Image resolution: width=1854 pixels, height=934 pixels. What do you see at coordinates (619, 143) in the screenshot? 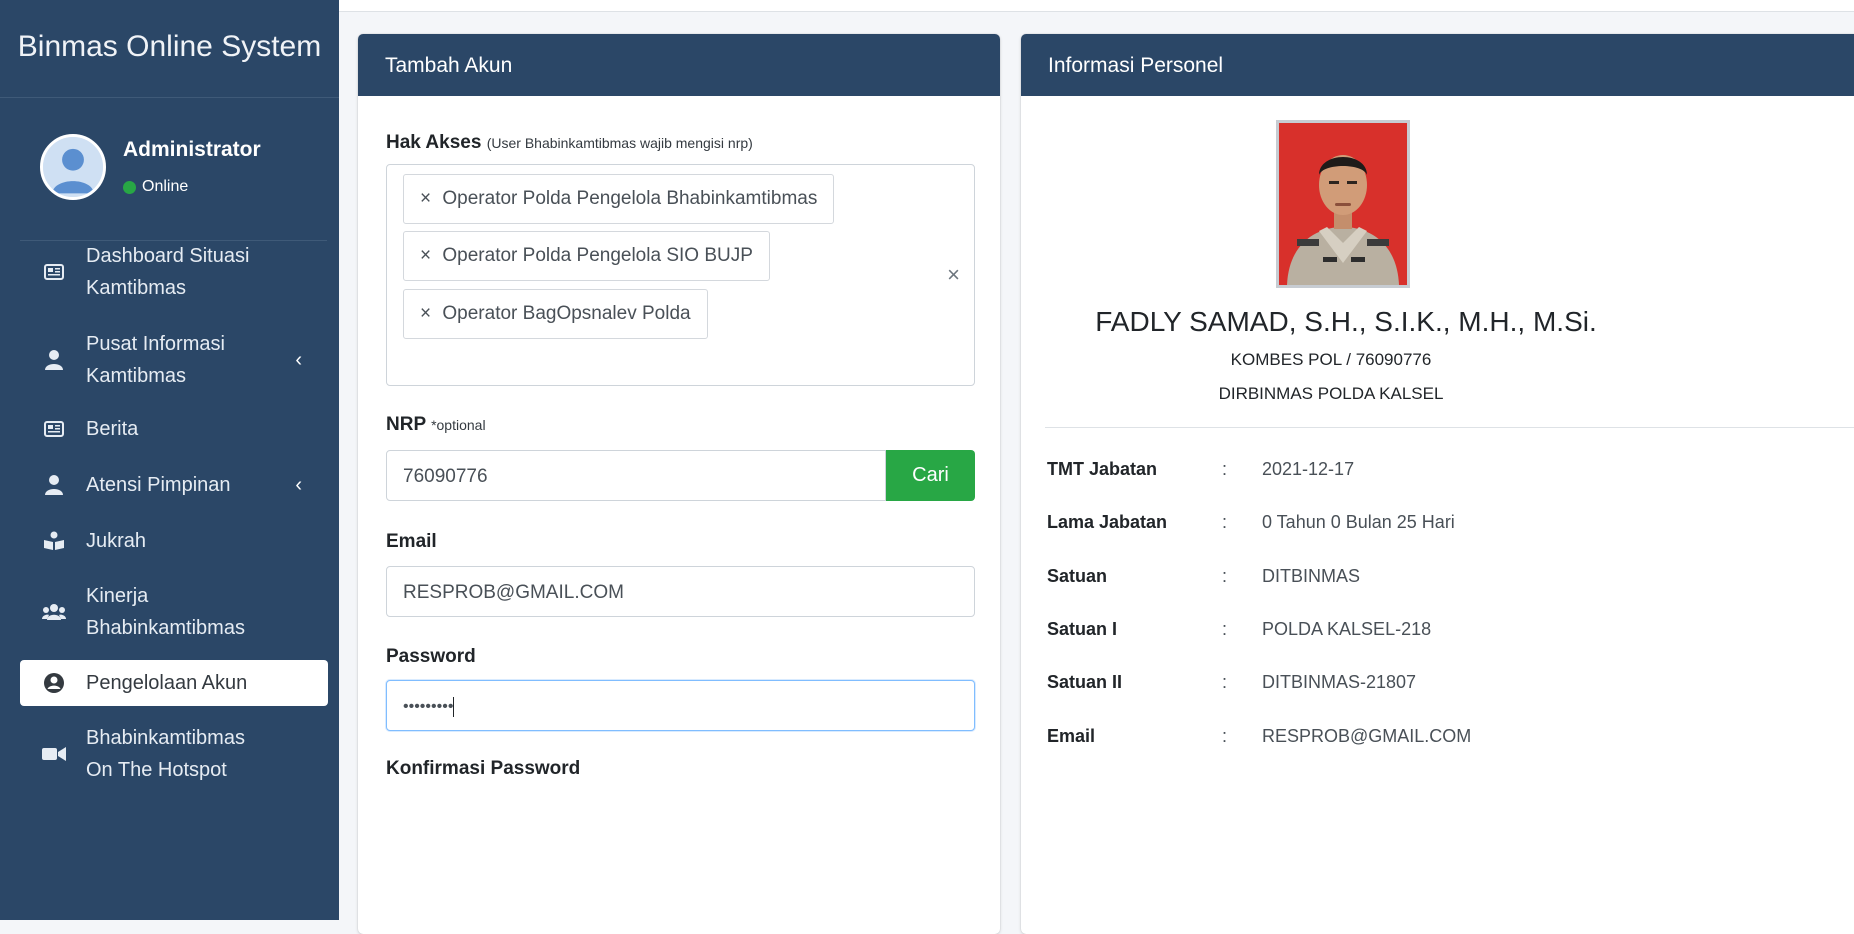
I see `hak-akses-hint: (User Bhabinkamtibmas wajib mengisi nrp)` at bounding box center [619, 143].